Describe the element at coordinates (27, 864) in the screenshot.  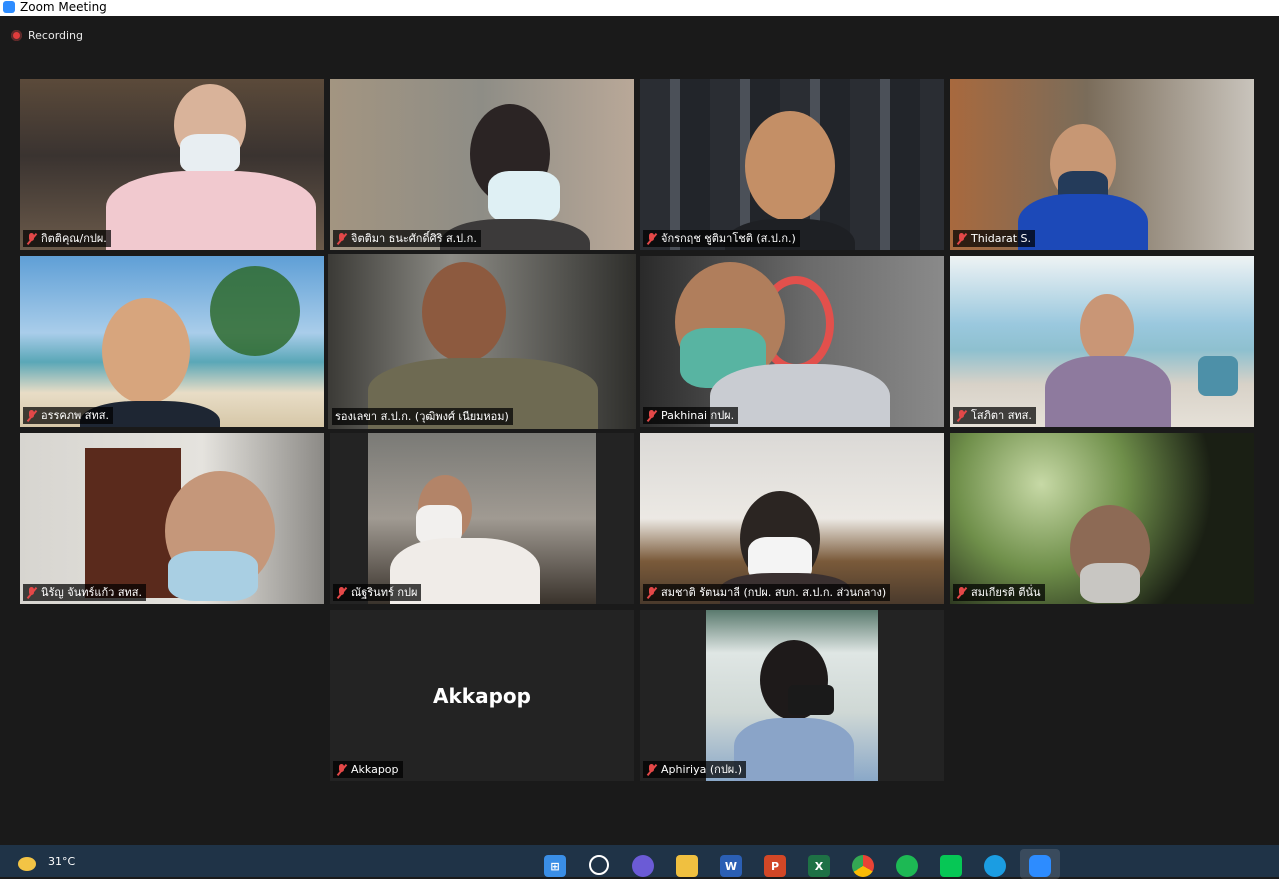
I see `weather-sun-icon` at that location.